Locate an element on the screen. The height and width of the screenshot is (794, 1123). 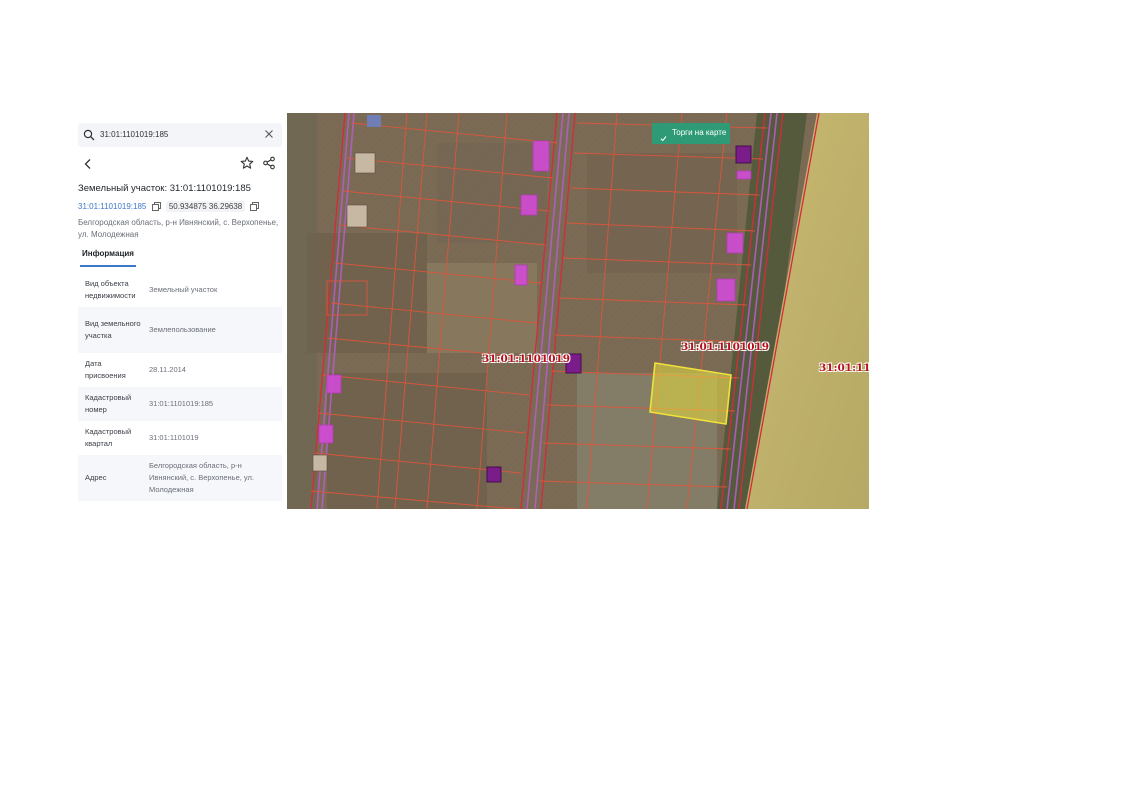
property-key: Адрес is located at coordinates (96, 477).